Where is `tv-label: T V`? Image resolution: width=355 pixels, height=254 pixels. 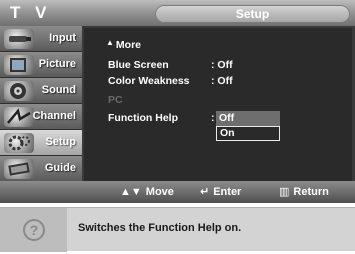
tv-label: T V is located at coordinates (31, 12).